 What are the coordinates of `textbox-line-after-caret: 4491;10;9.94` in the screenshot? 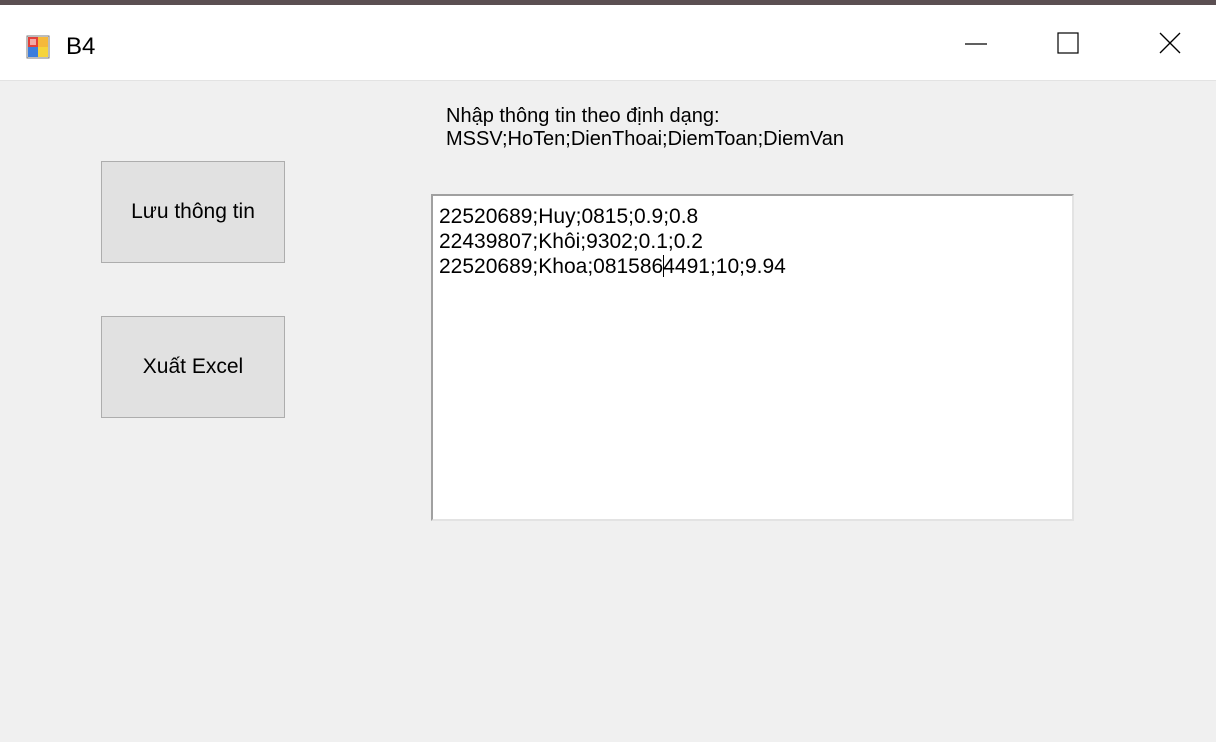 It's located at (724, 266).